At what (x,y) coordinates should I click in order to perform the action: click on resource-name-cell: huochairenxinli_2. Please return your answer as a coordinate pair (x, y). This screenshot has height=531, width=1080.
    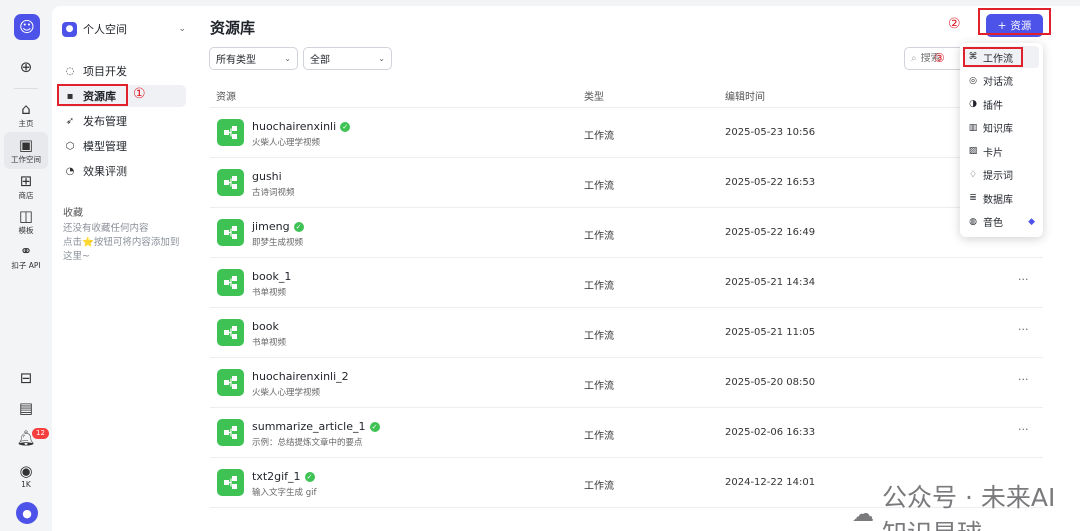
    Looking at the image, I should click on (300, 376).